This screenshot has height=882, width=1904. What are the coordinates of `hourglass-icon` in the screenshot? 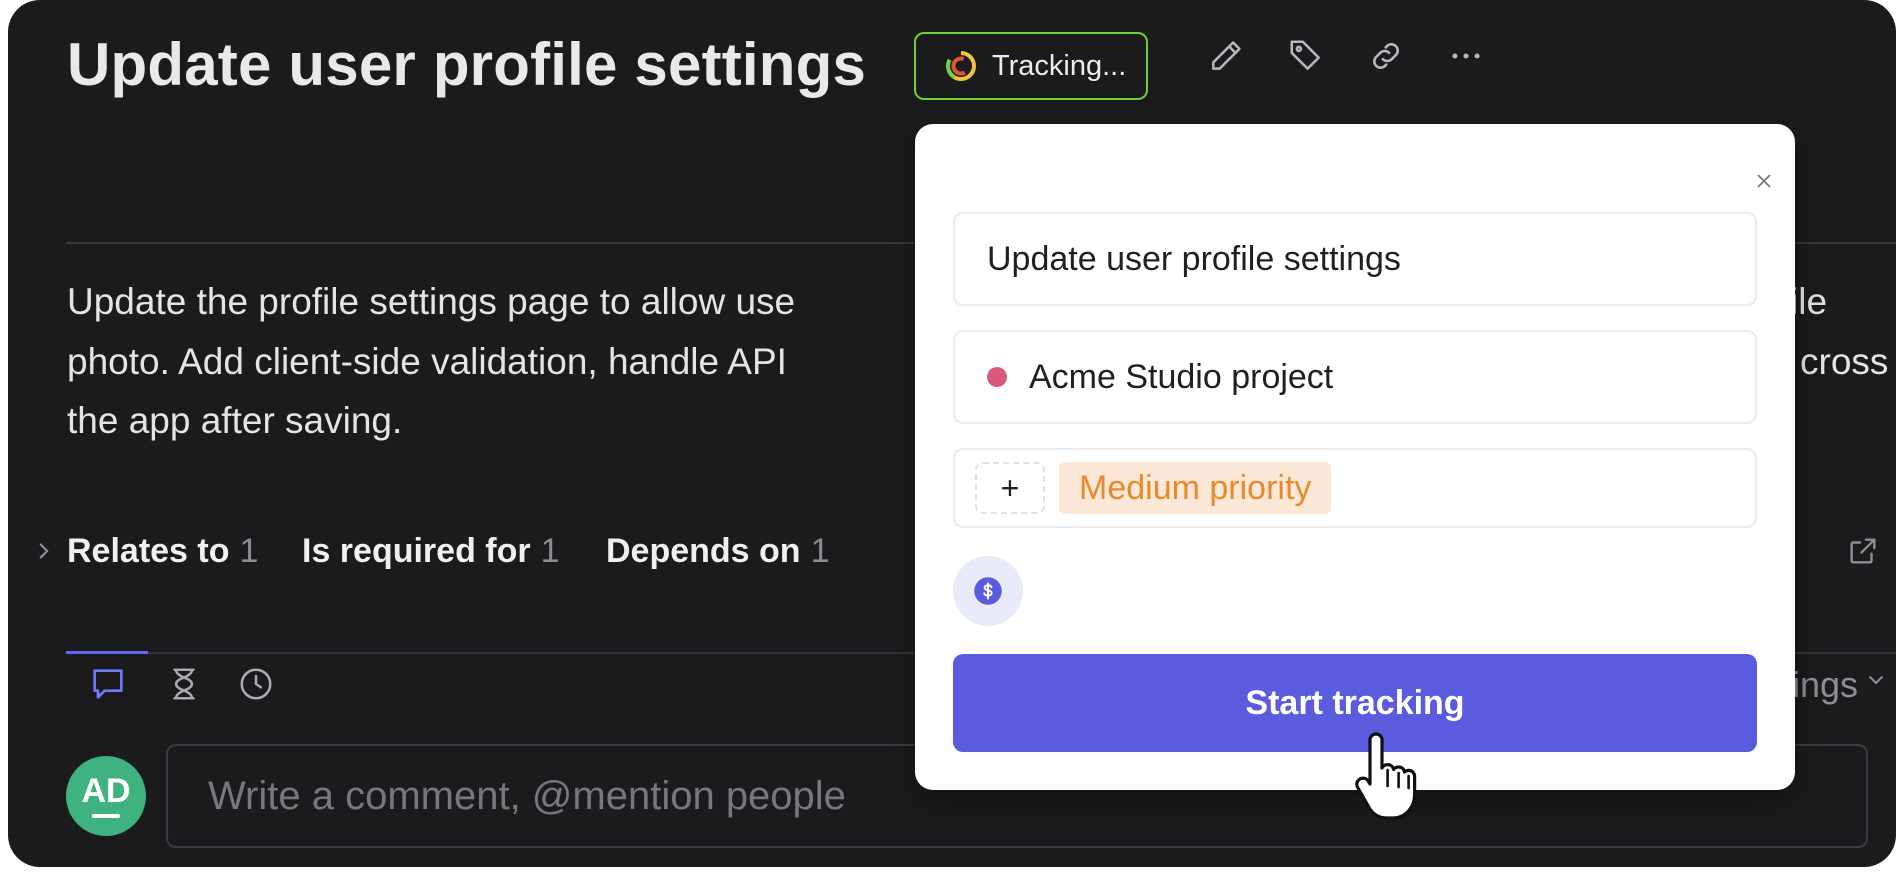 It's located at (184, 684).